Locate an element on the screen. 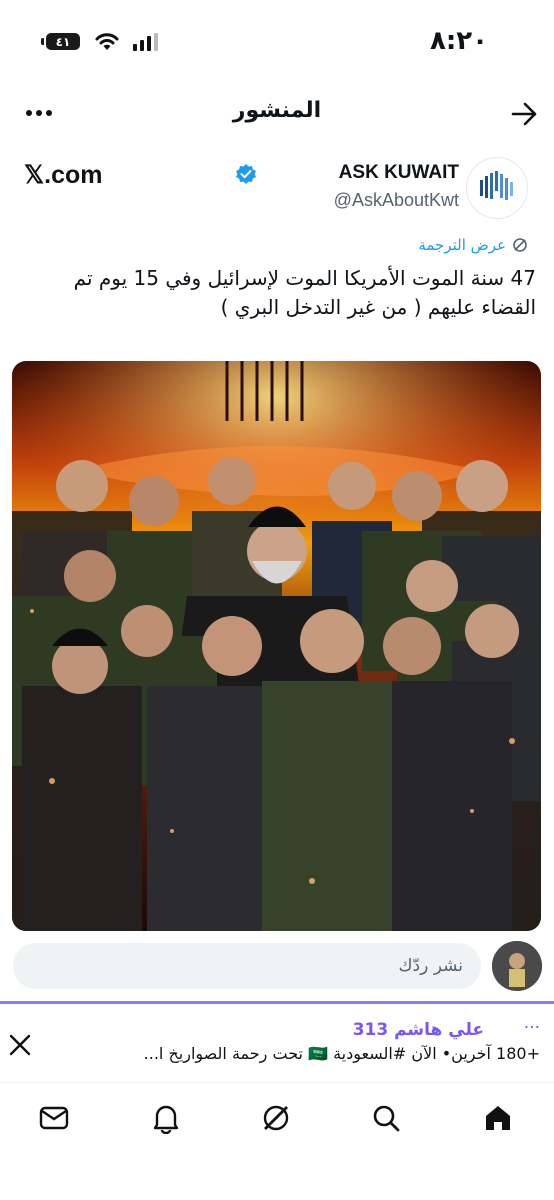 This screenshot has width=554, height=1200. show-translation-link: عرض الترجمة is located at coordinates (473, 245).